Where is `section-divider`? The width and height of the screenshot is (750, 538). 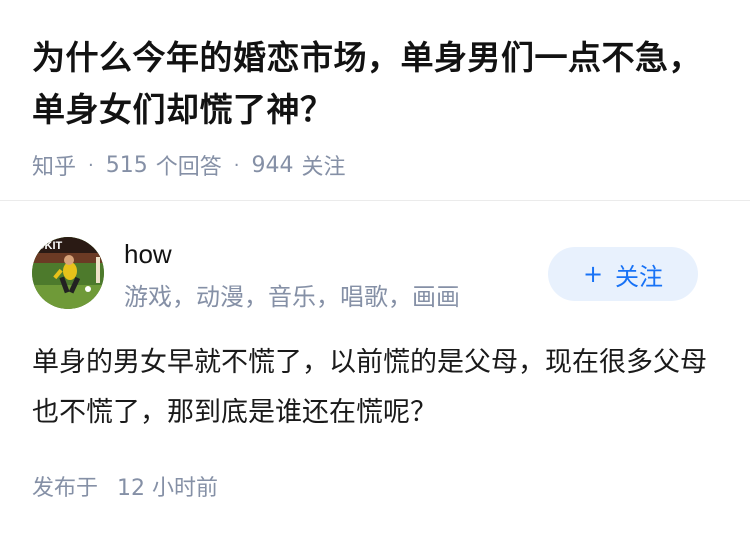 section-divider is located at coordinates (375, 204).